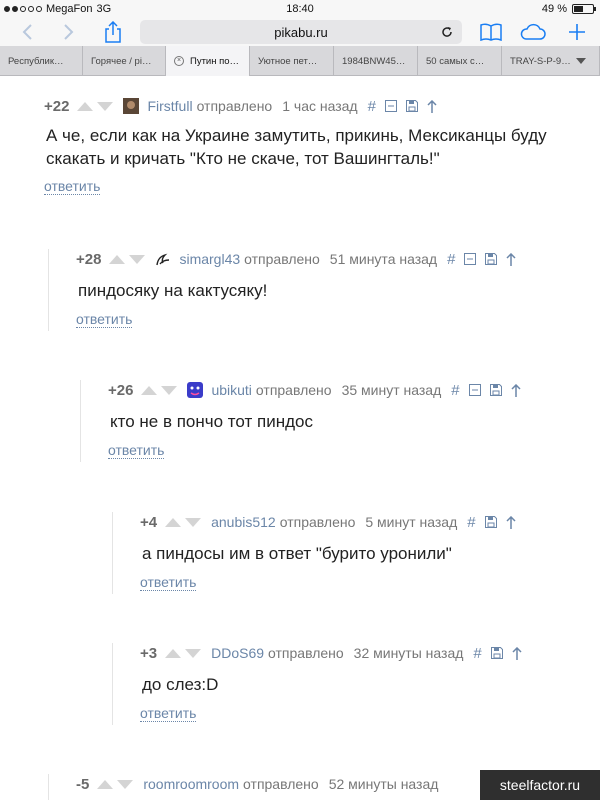 The image size is (600, 800). I want to click on comment-rating: +22, so click(57, 106).